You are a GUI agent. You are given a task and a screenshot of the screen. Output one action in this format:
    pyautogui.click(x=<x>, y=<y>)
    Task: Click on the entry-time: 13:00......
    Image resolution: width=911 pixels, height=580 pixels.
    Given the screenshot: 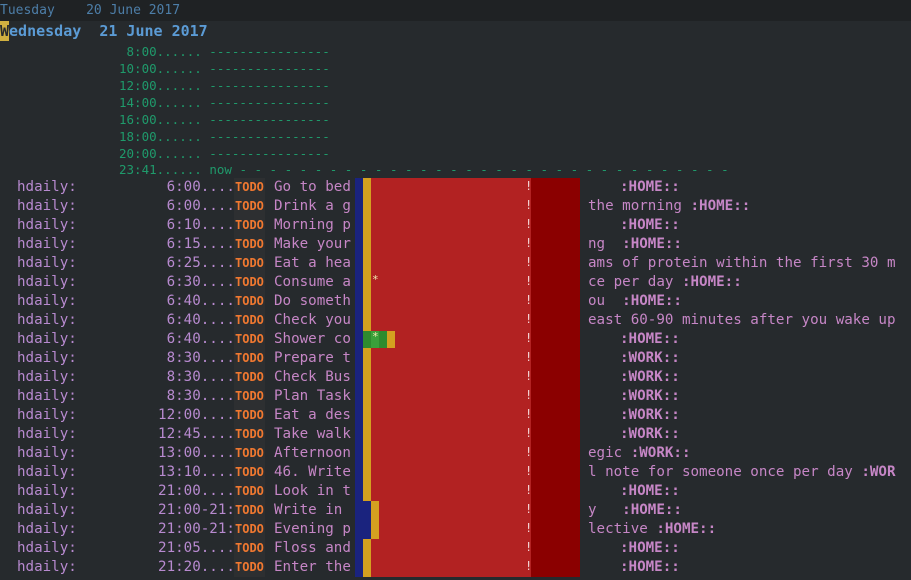 What is the action you would take?
    pyautogui.click(x=205, y=453)
    